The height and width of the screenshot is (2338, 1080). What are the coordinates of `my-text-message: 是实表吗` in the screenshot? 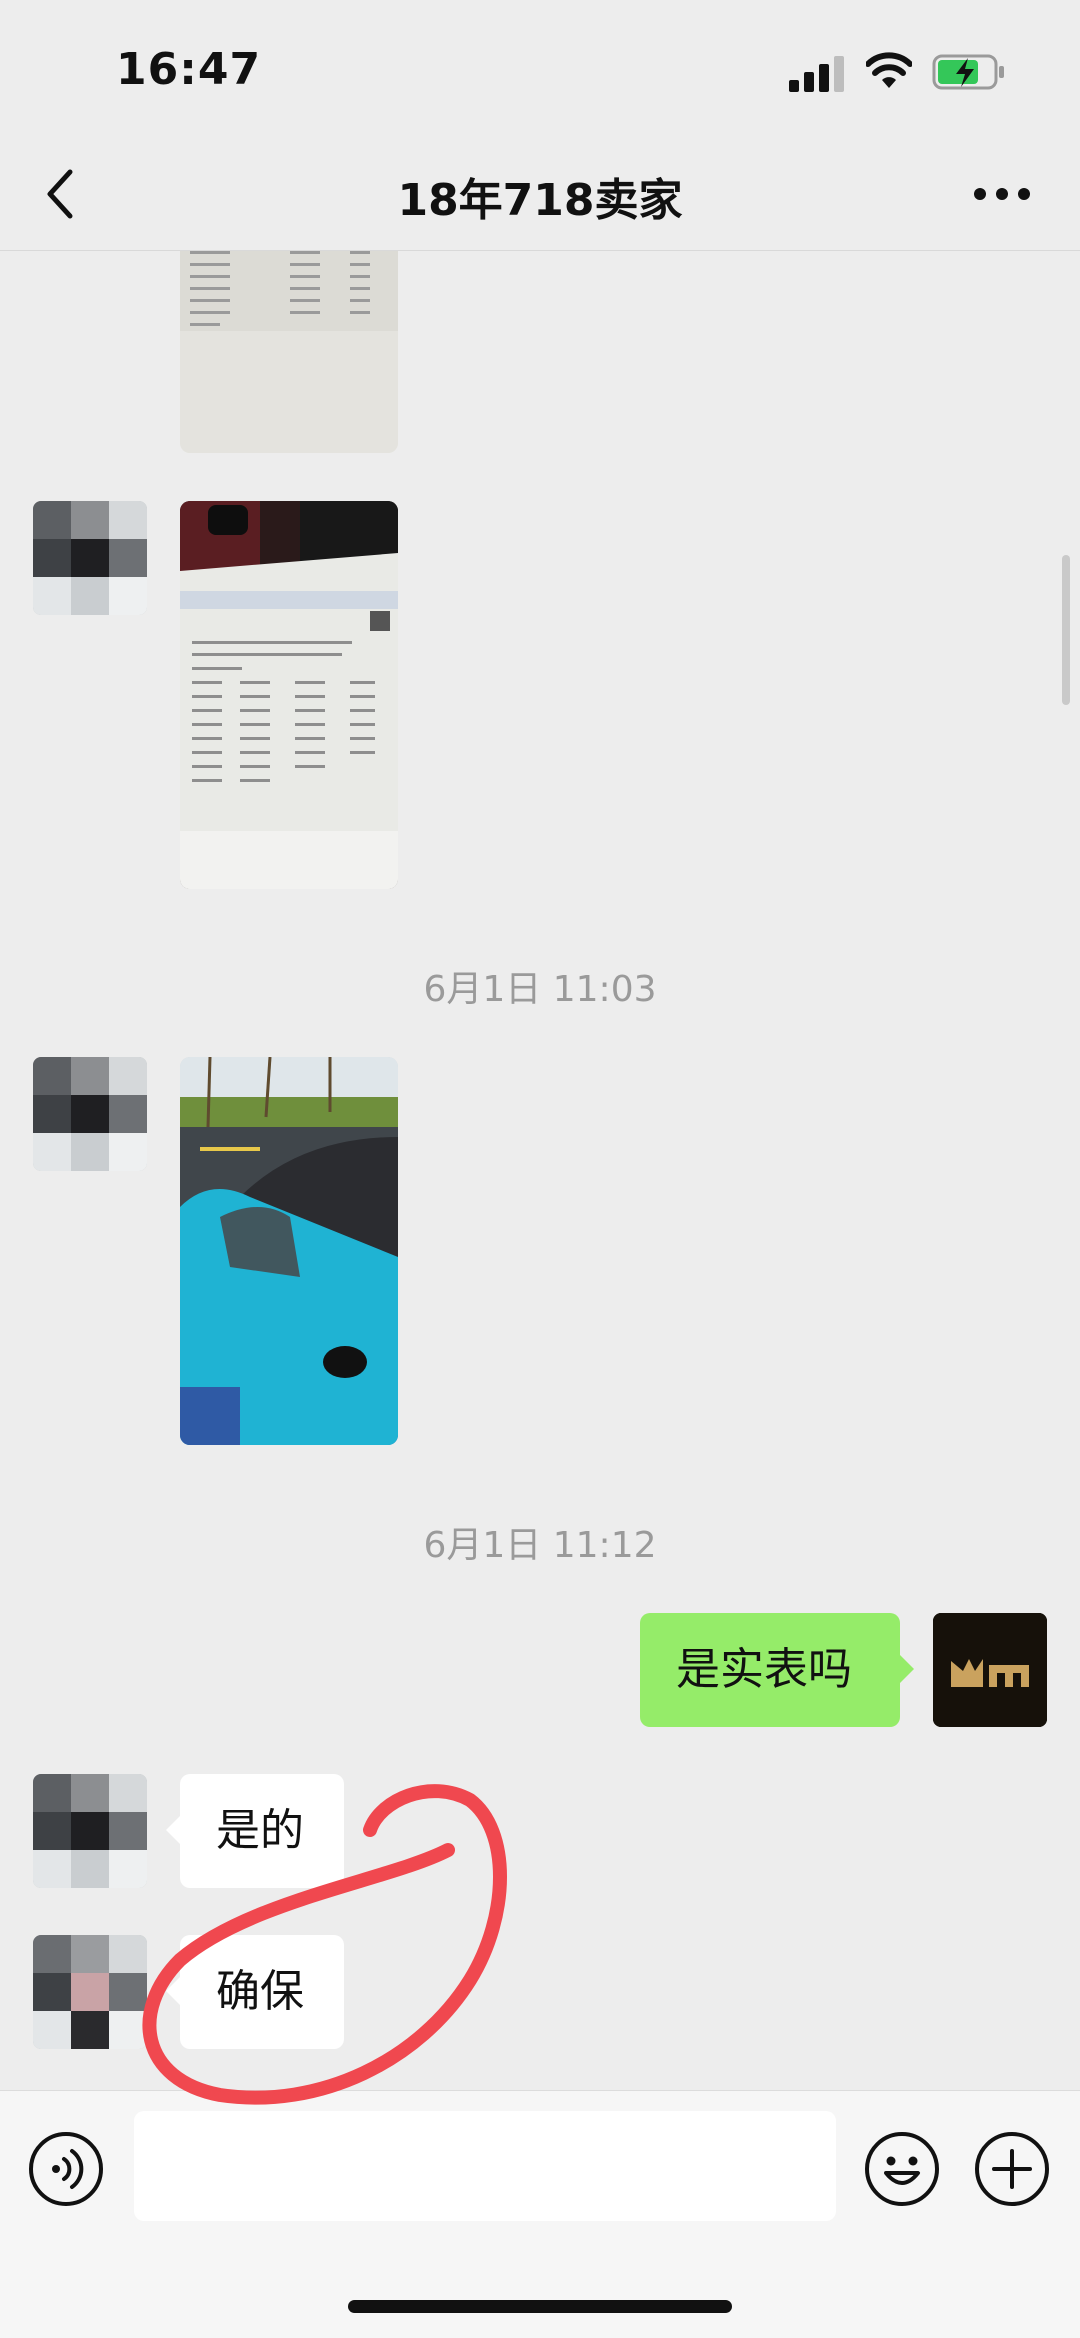 It's located at (777, 1670).